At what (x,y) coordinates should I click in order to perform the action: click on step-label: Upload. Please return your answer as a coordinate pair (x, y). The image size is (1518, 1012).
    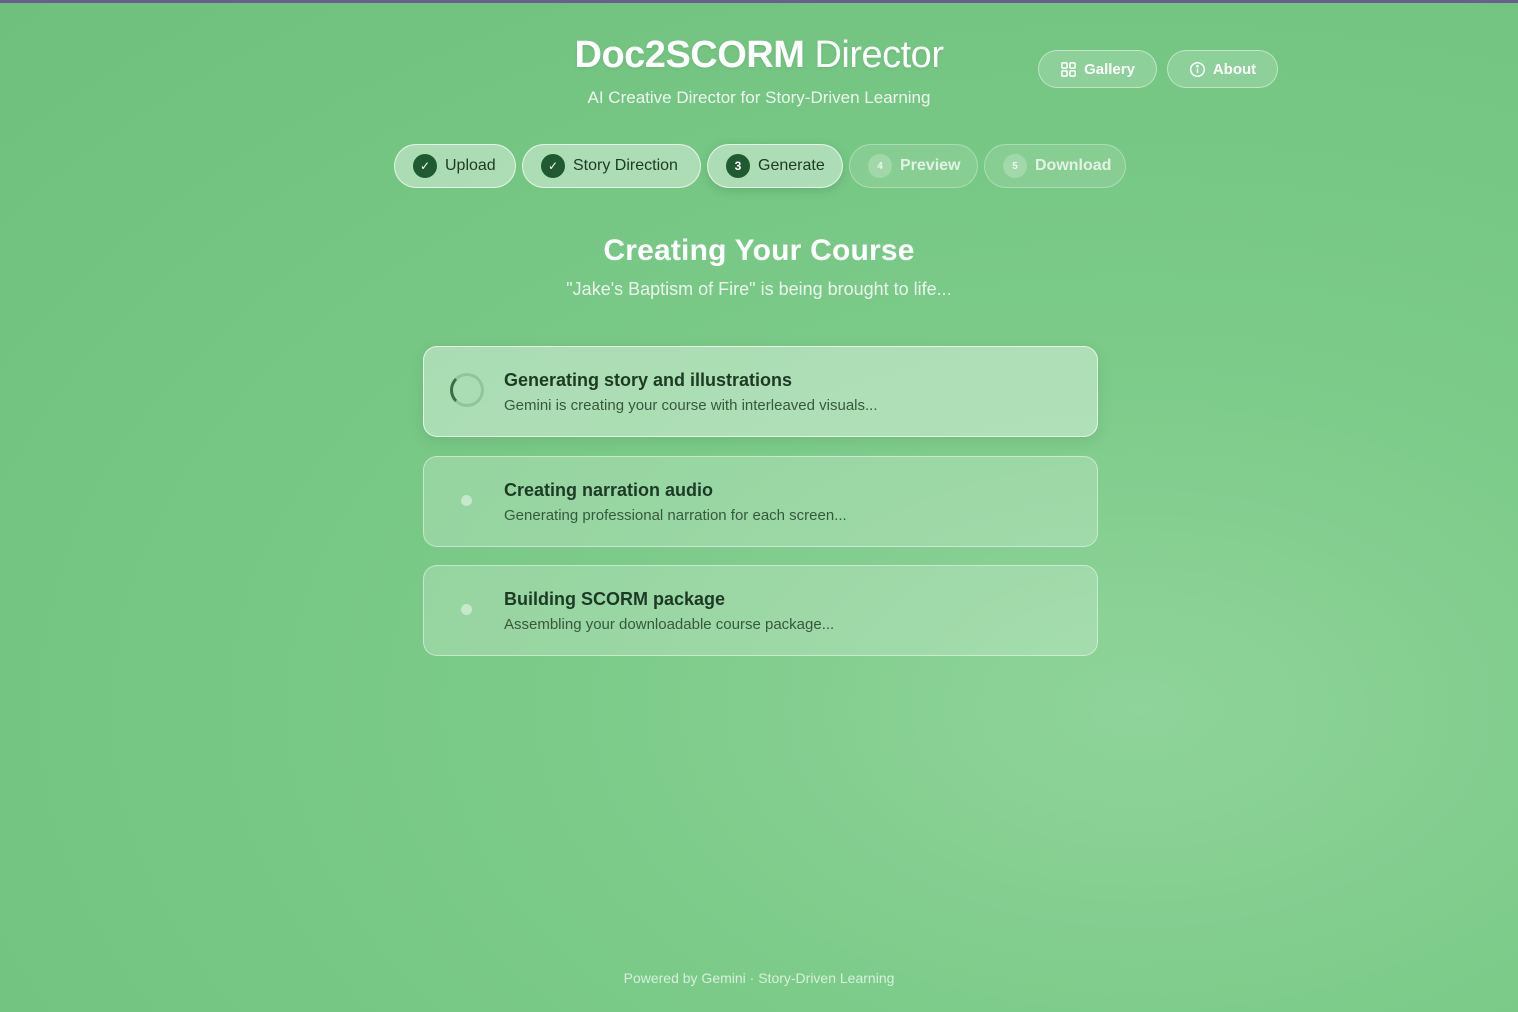
    Looking at the image, I should click on (470, 165).